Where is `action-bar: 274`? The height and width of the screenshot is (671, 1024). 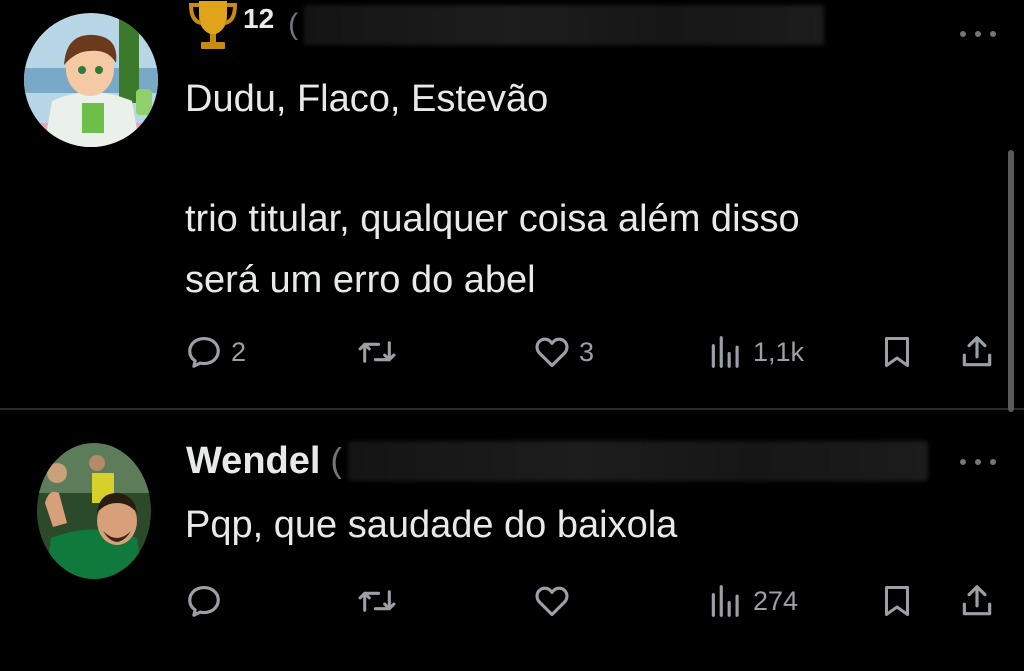
action-bar: 274 is located at coordinates (592, 601).